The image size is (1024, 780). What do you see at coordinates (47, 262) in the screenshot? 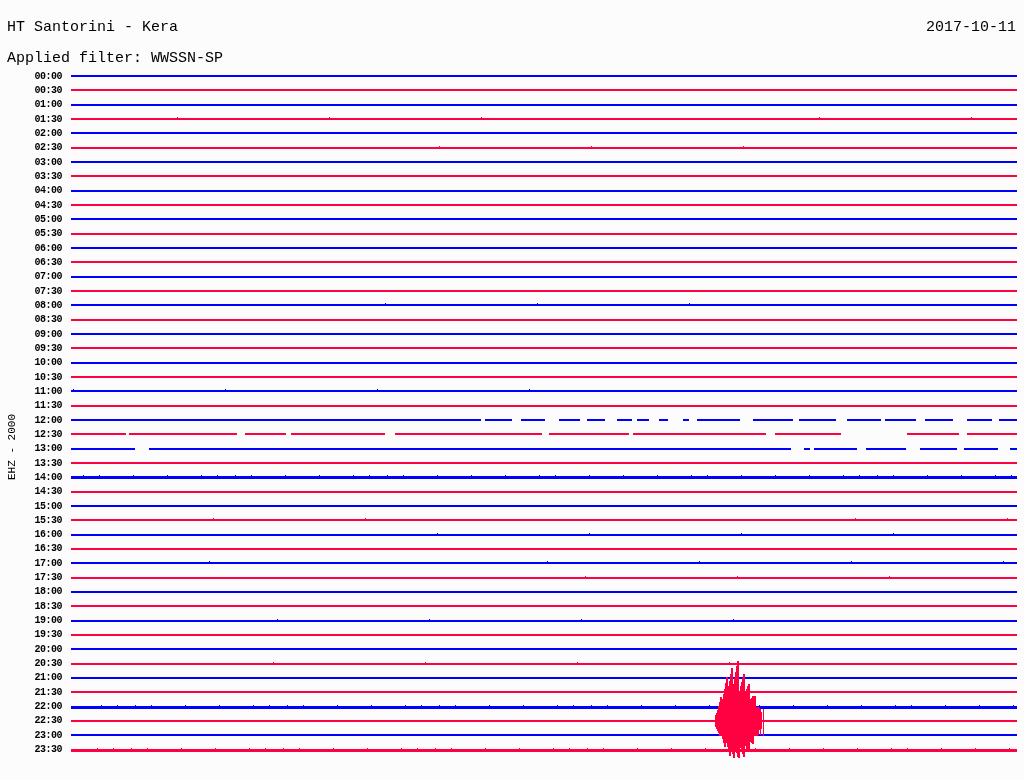
I see `time-label: 06:30` at bounding box center [47, 262].